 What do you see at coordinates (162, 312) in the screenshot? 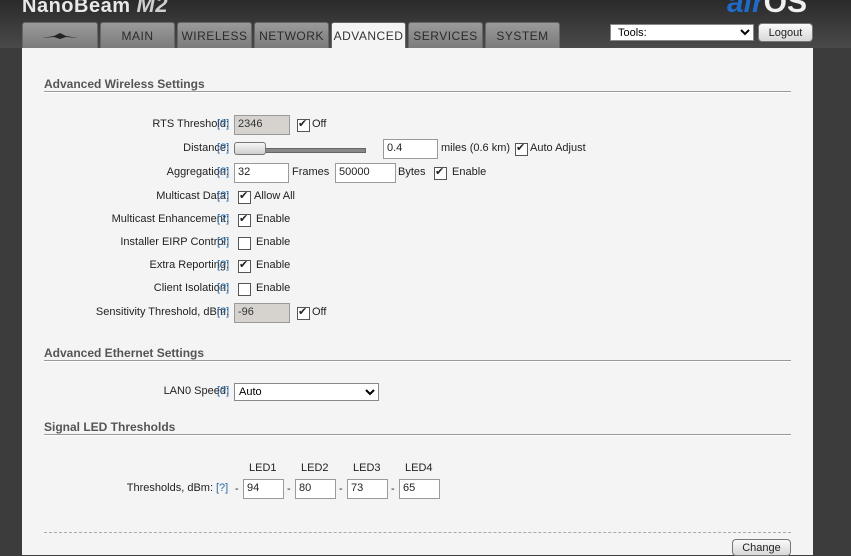
I see `sensitivity-threshold-label: Sensitivity Threshold, dBm:` at bounding box center [162, 312].